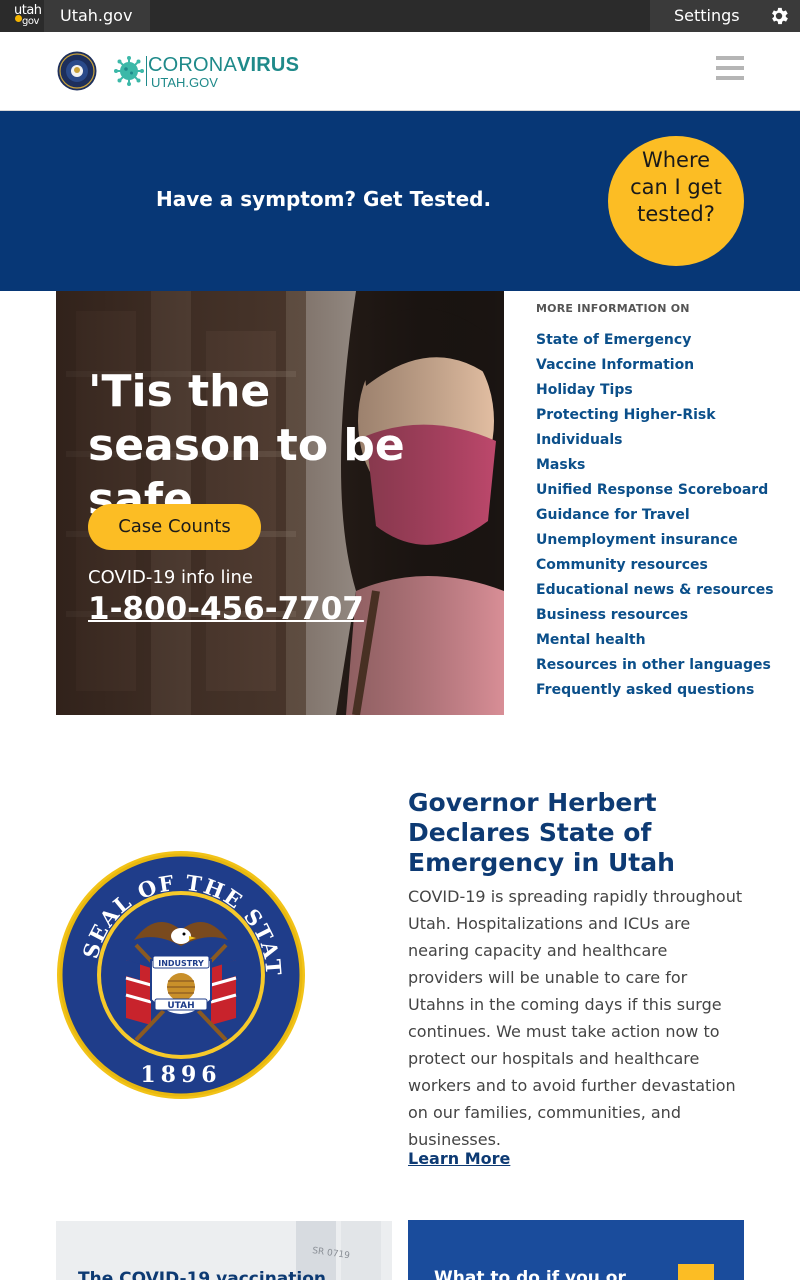 The width and height of the screenshot is (800, 1280). I want to click on more-information-heading: MORE INFORMATION ON, so click(613, 308).